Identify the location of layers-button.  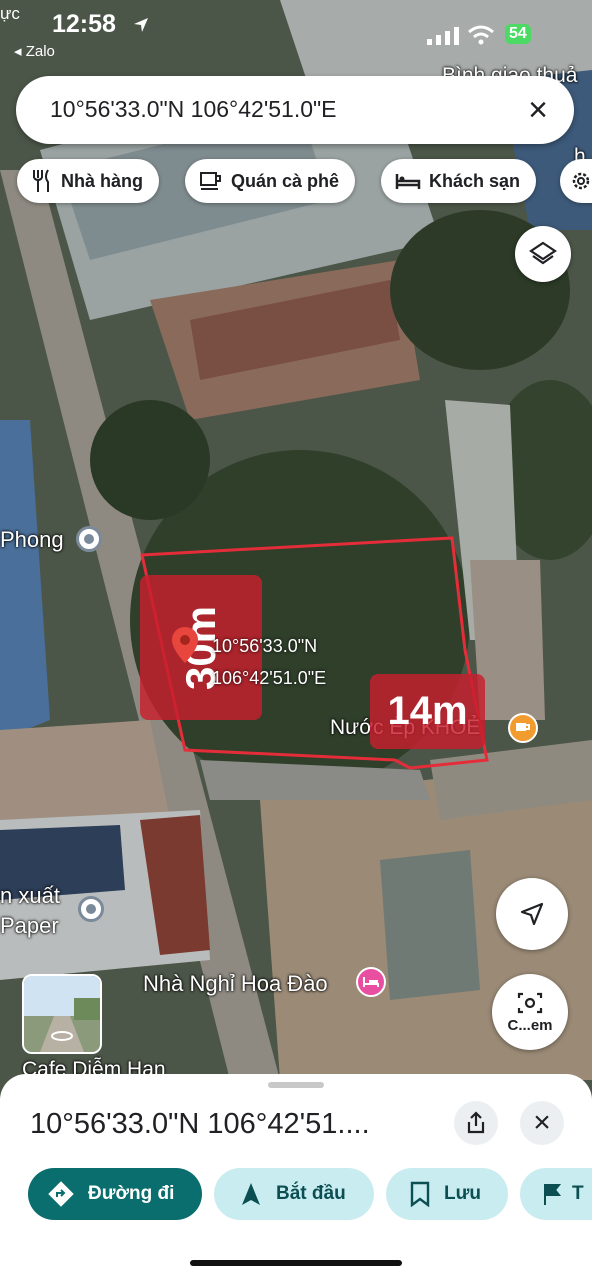
(543, 254).